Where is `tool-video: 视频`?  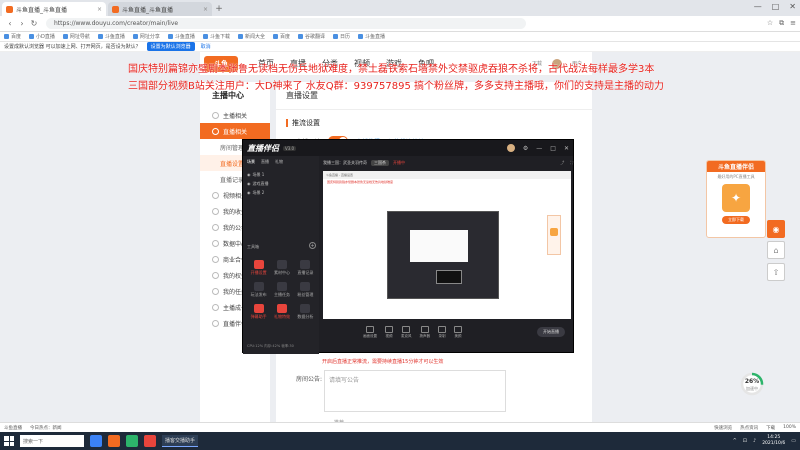 tool-video: 视频 is located at coordinates (389, 332).